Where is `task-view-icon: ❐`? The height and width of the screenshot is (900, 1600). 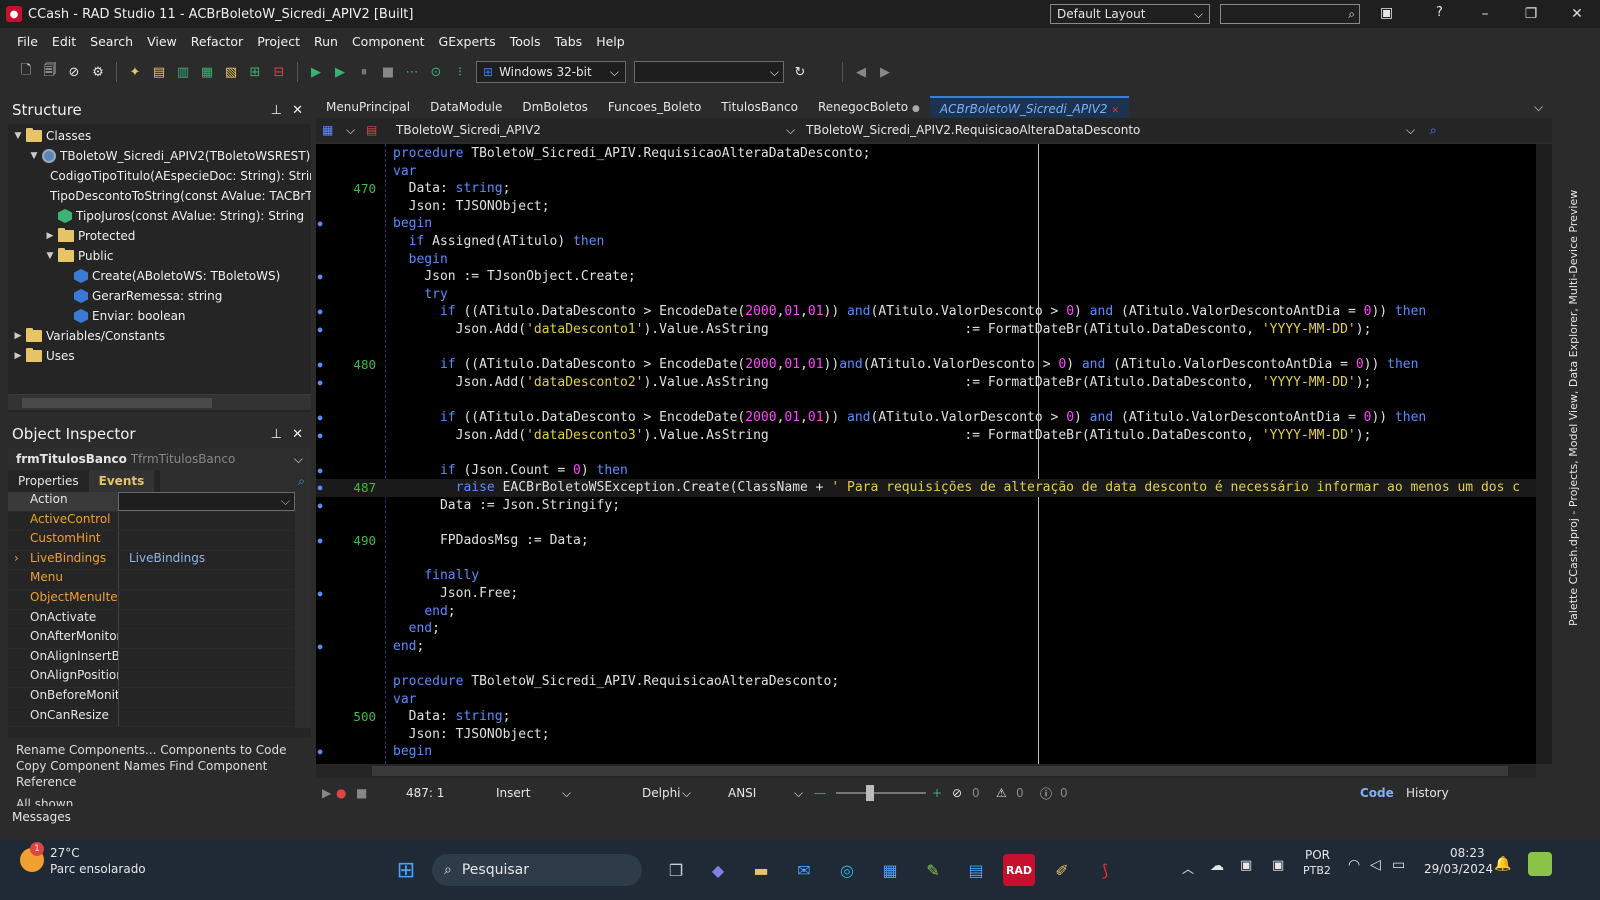 task-view-icon: ❐ is located at coordinates (676, 870).